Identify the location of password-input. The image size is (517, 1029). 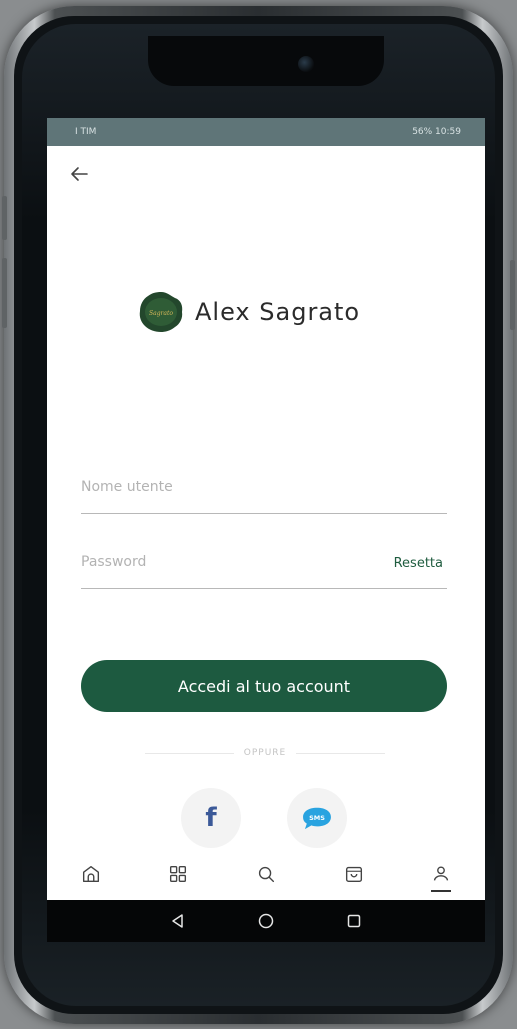
(211, 562).